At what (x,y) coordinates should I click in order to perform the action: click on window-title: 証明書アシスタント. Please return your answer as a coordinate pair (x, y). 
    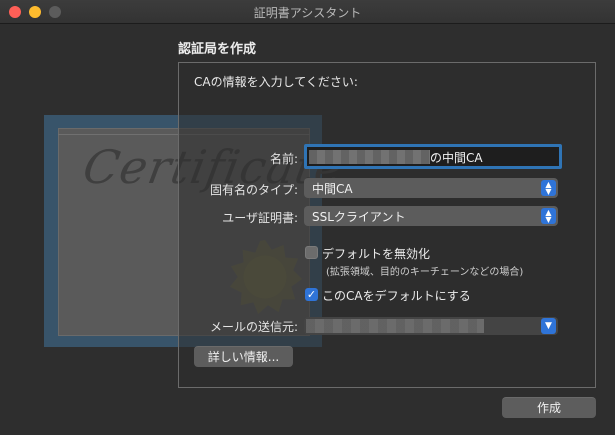
    Looking at the image, I should click on (307, 13).